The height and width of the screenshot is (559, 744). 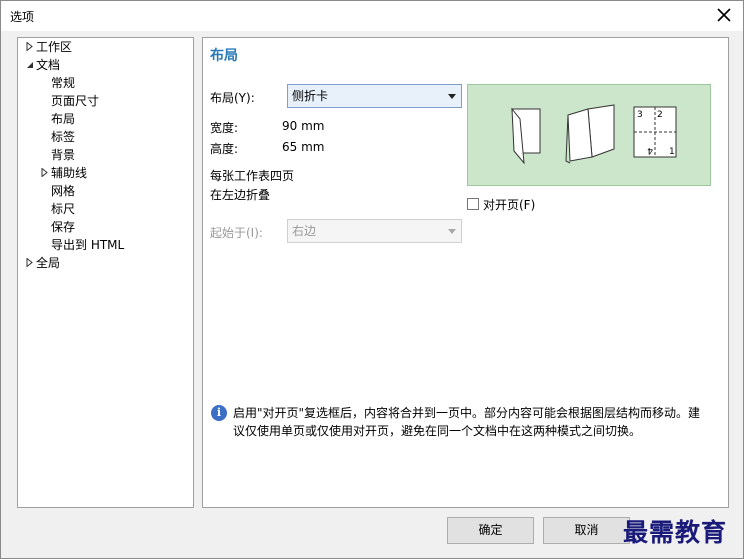 What do you see at coordinates (724, 15) in the screenshot?
I see `close-icon` at bounding box center [724, 15].